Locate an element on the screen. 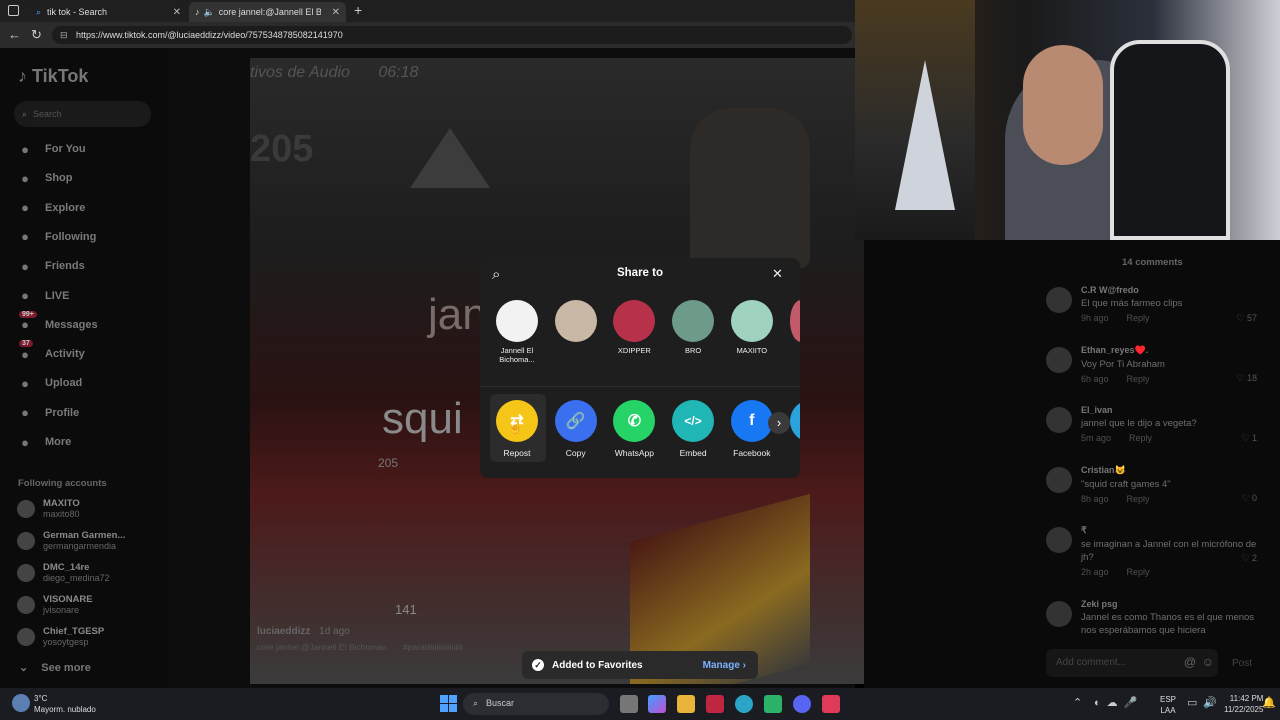 This screenshot has width=1280, height=720. partial-contact is located at coordinates (795, 321).